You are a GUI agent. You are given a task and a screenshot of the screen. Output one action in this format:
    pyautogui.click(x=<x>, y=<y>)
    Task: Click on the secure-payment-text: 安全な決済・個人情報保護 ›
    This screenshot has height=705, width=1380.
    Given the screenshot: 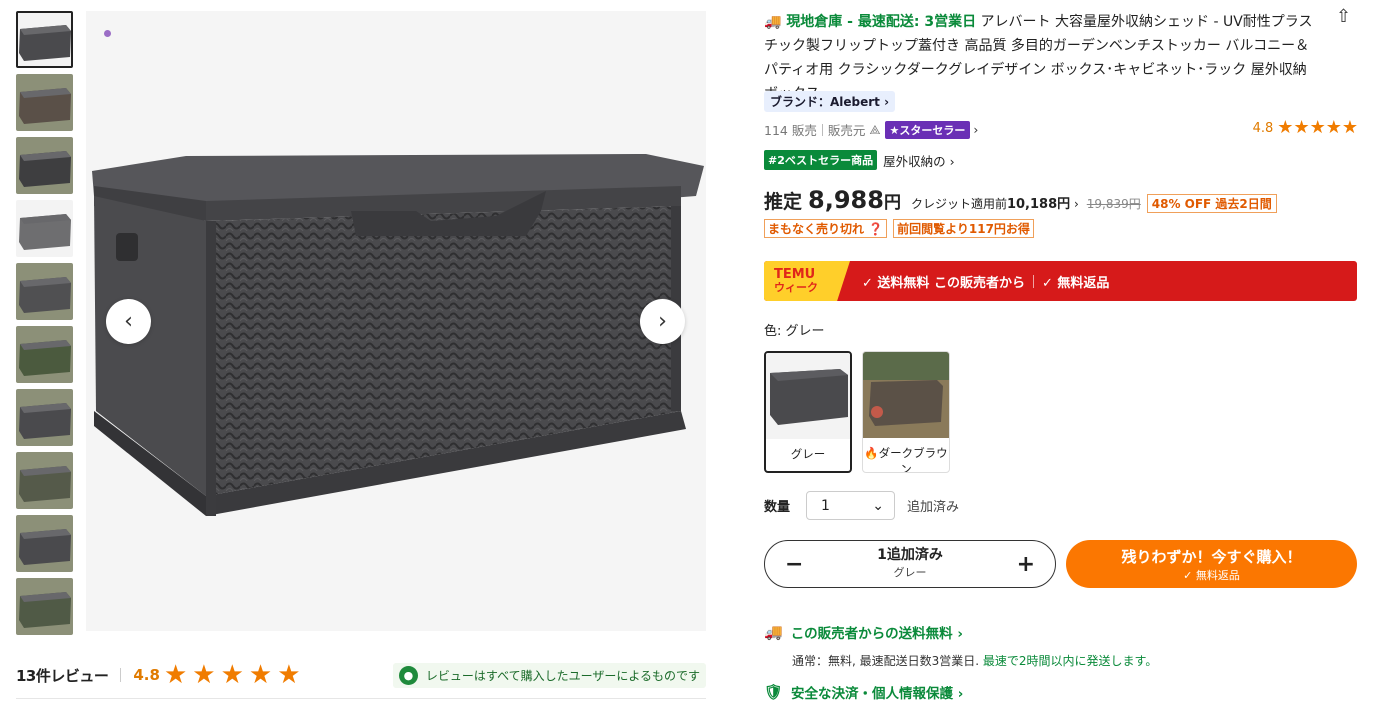 What is the action you would take?
    pyautogui.click(x=877, y=694)
    